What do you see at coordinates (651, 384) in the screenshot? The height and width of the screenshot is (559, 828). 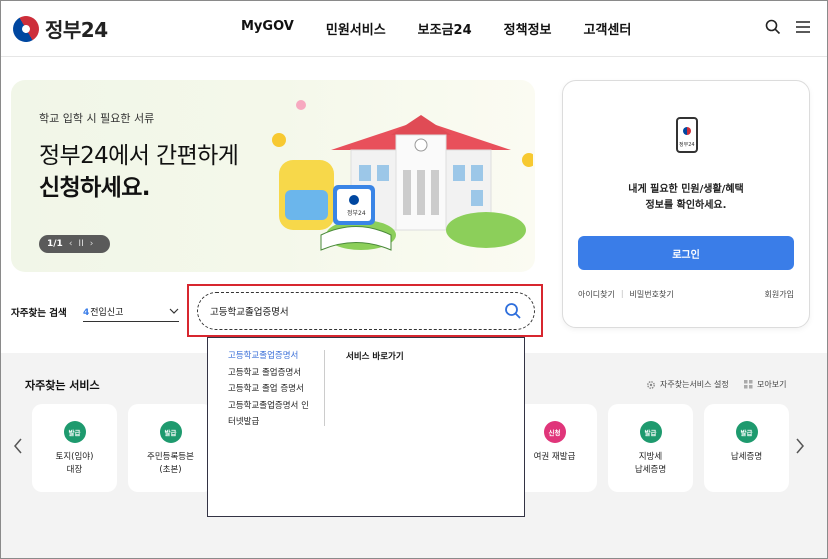 I see `gear-icon` at bounding box center [651, 384].